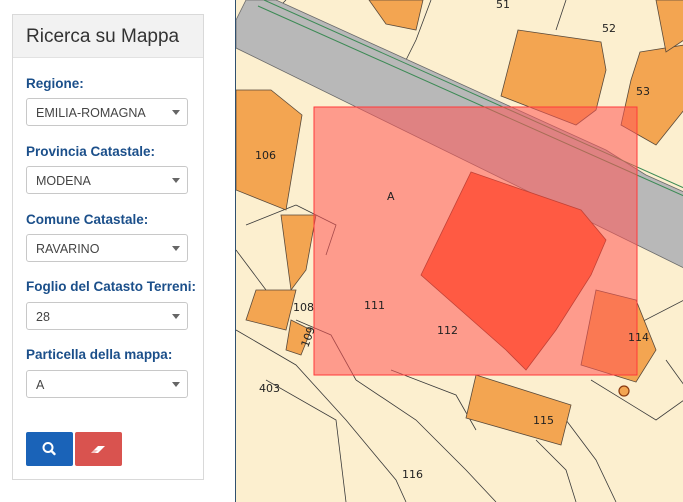  Describe the element at coordinates (103, 36) in the screenshot. I see `panel-title: Ricerca su Mappa` at that location.